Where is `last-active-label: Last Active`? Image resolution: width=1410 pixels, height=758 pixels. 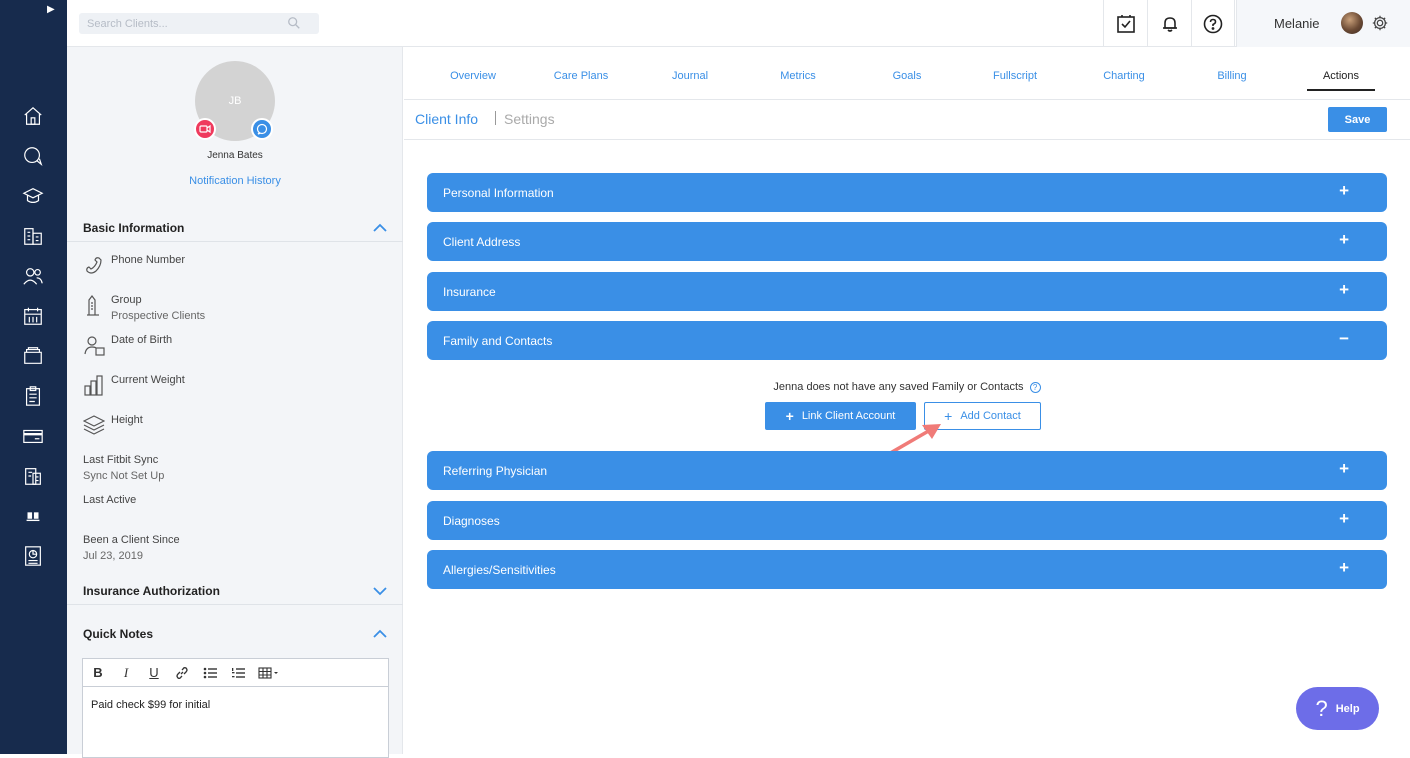 last-active-label: Last Active is located at coordinates (110, 500).